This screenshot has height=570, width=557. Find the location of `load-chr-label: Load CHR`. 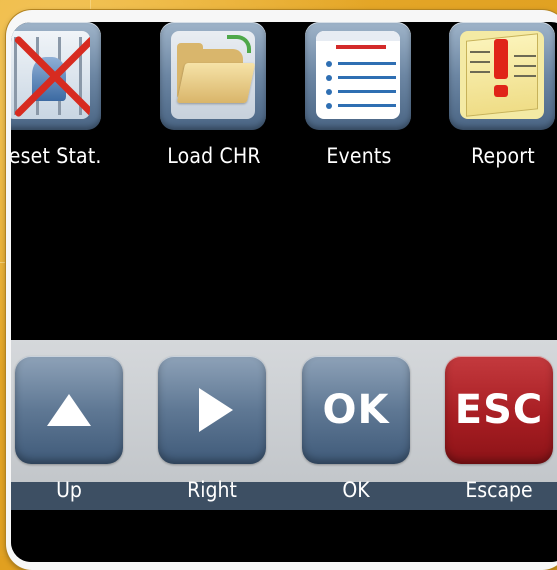

load-chr-label: Load CHR is located at coordinates (214, 156).